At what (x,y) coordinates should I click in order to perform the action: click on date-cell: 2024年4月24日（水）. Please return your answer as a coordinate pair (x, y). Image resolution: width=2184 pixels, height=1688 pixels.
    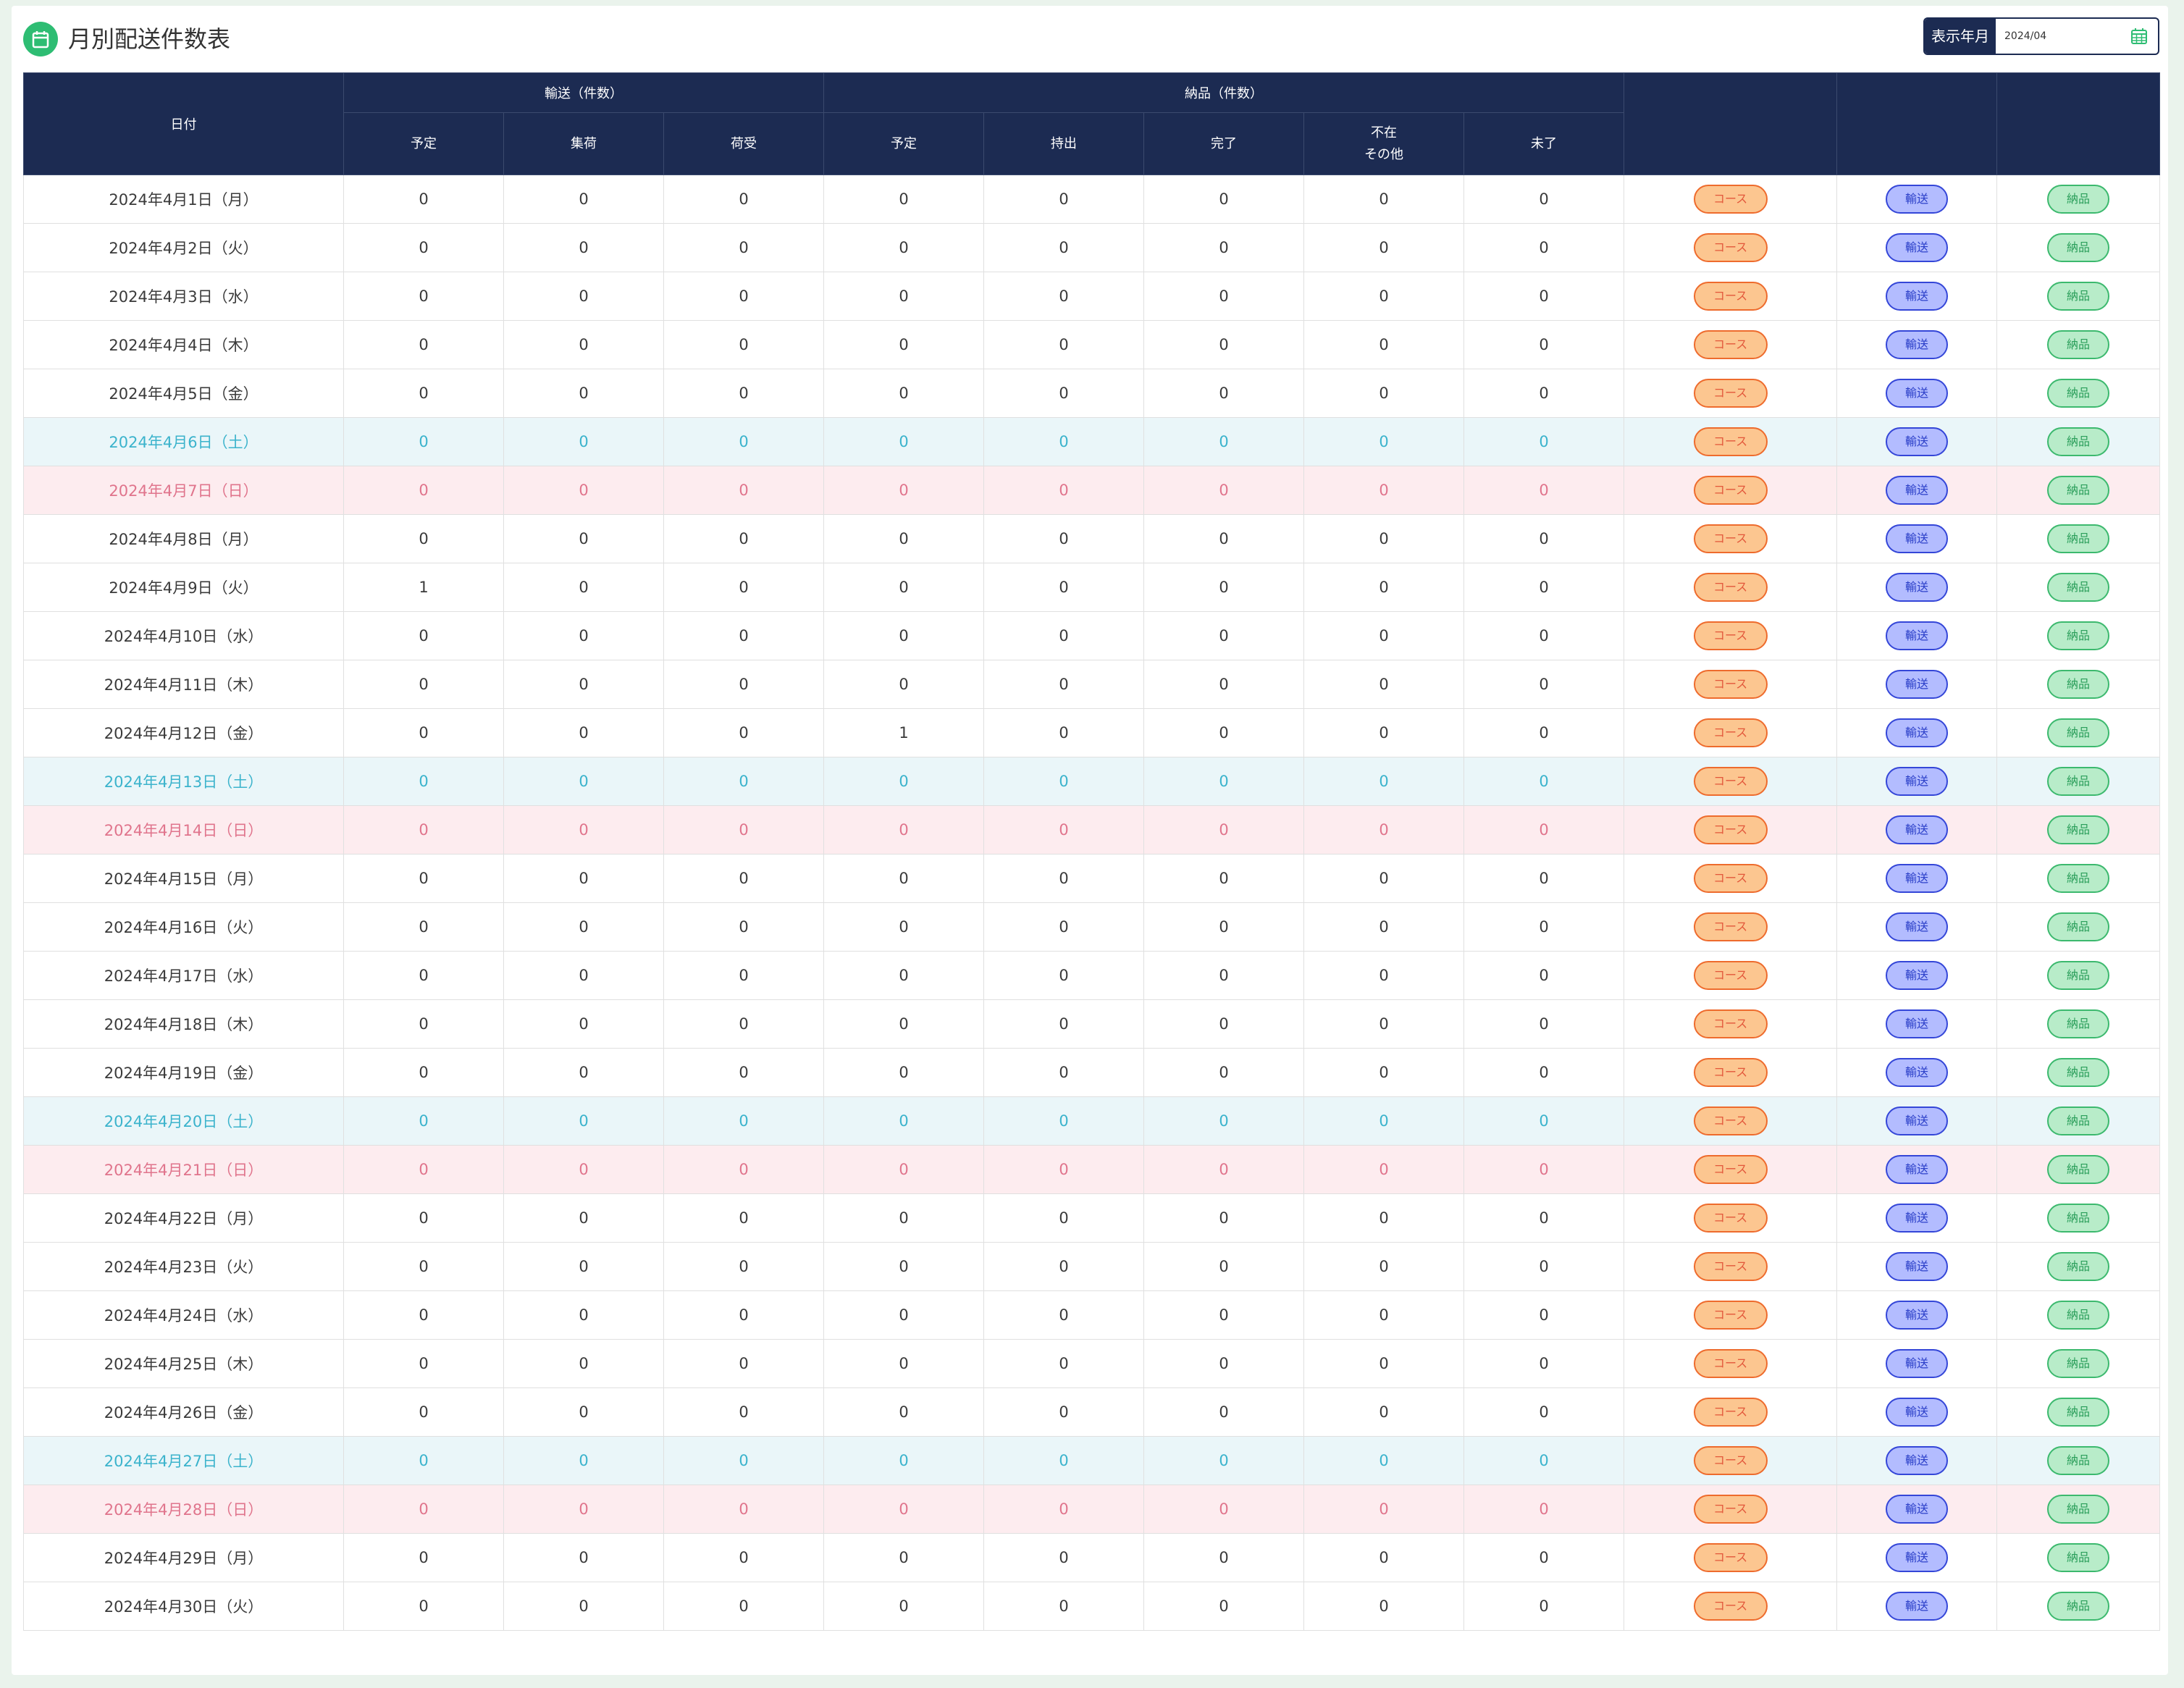
    Looking at the image, I should click on (183, 1315).